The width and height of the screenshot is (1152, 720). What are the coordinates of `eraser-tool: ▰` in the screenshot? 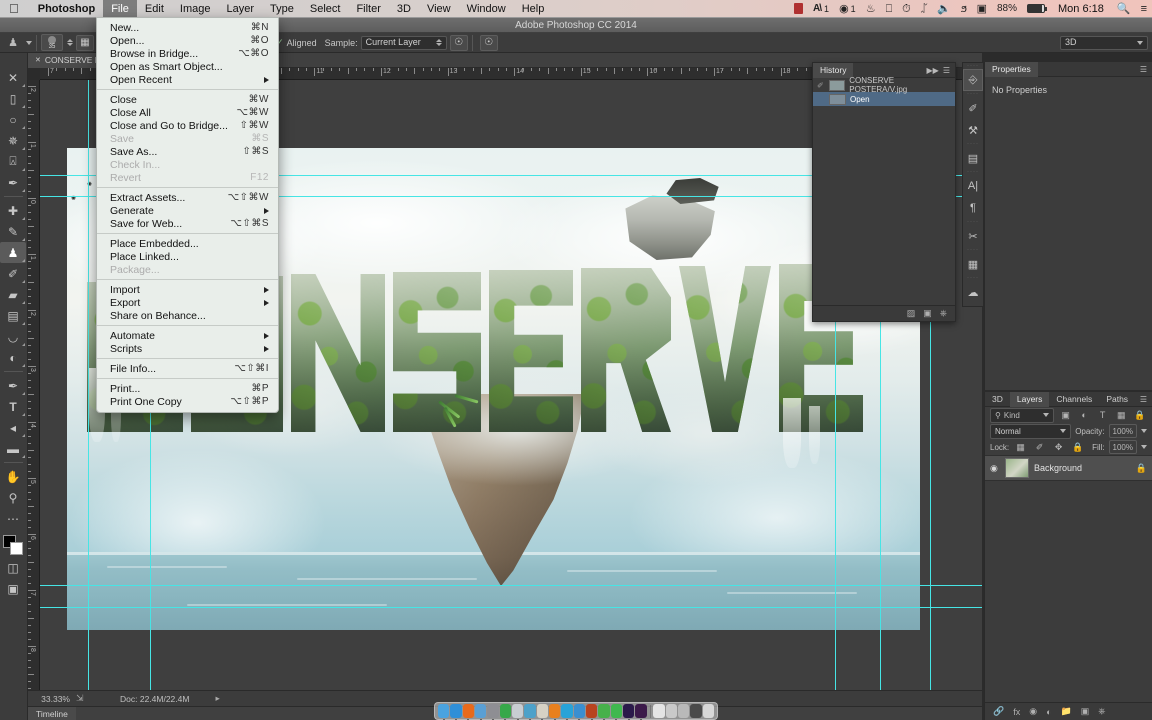 It's located at (13, 294).